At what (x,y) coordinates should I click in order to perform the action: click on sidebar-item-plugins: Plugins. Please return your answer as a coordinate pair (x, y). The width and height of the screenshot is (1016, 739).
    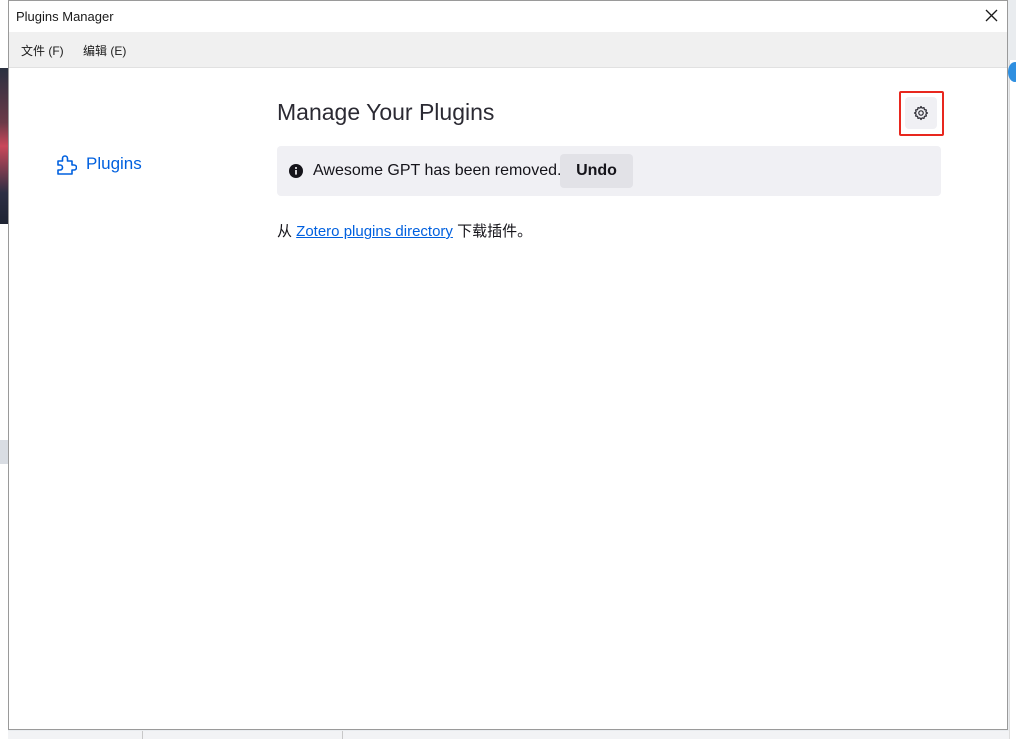
    Looking at the image, I should click on (98, 164).